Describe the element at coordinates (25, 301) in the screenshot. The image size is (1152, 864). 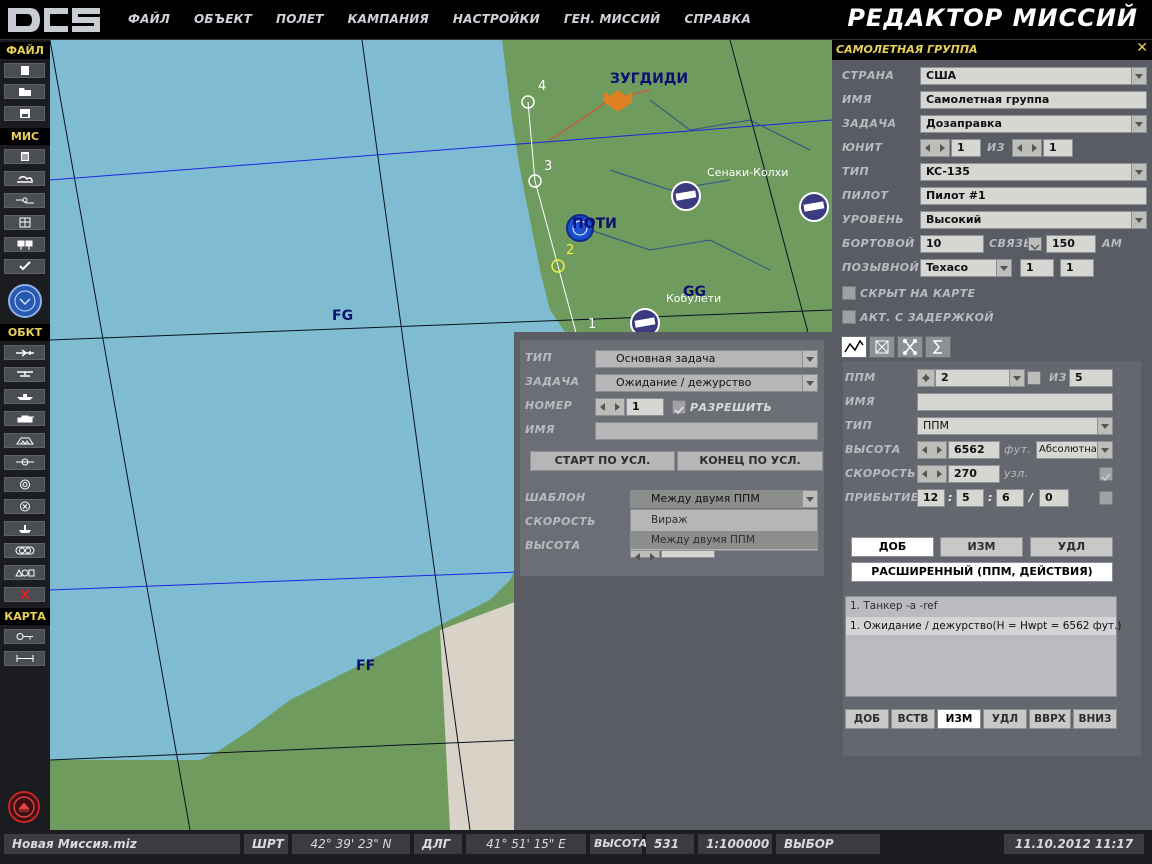
I see `fly-mission-button` at that location.